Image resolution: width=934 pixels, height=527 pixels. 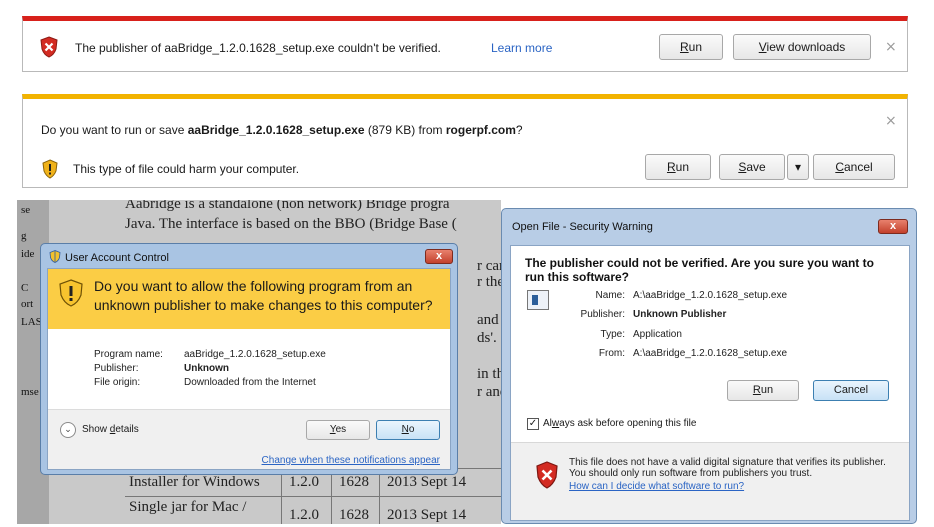 What do you see at coordinates (408, 430) in the screenshot?
I see `no-button: No` at bounding box center [408, 430].